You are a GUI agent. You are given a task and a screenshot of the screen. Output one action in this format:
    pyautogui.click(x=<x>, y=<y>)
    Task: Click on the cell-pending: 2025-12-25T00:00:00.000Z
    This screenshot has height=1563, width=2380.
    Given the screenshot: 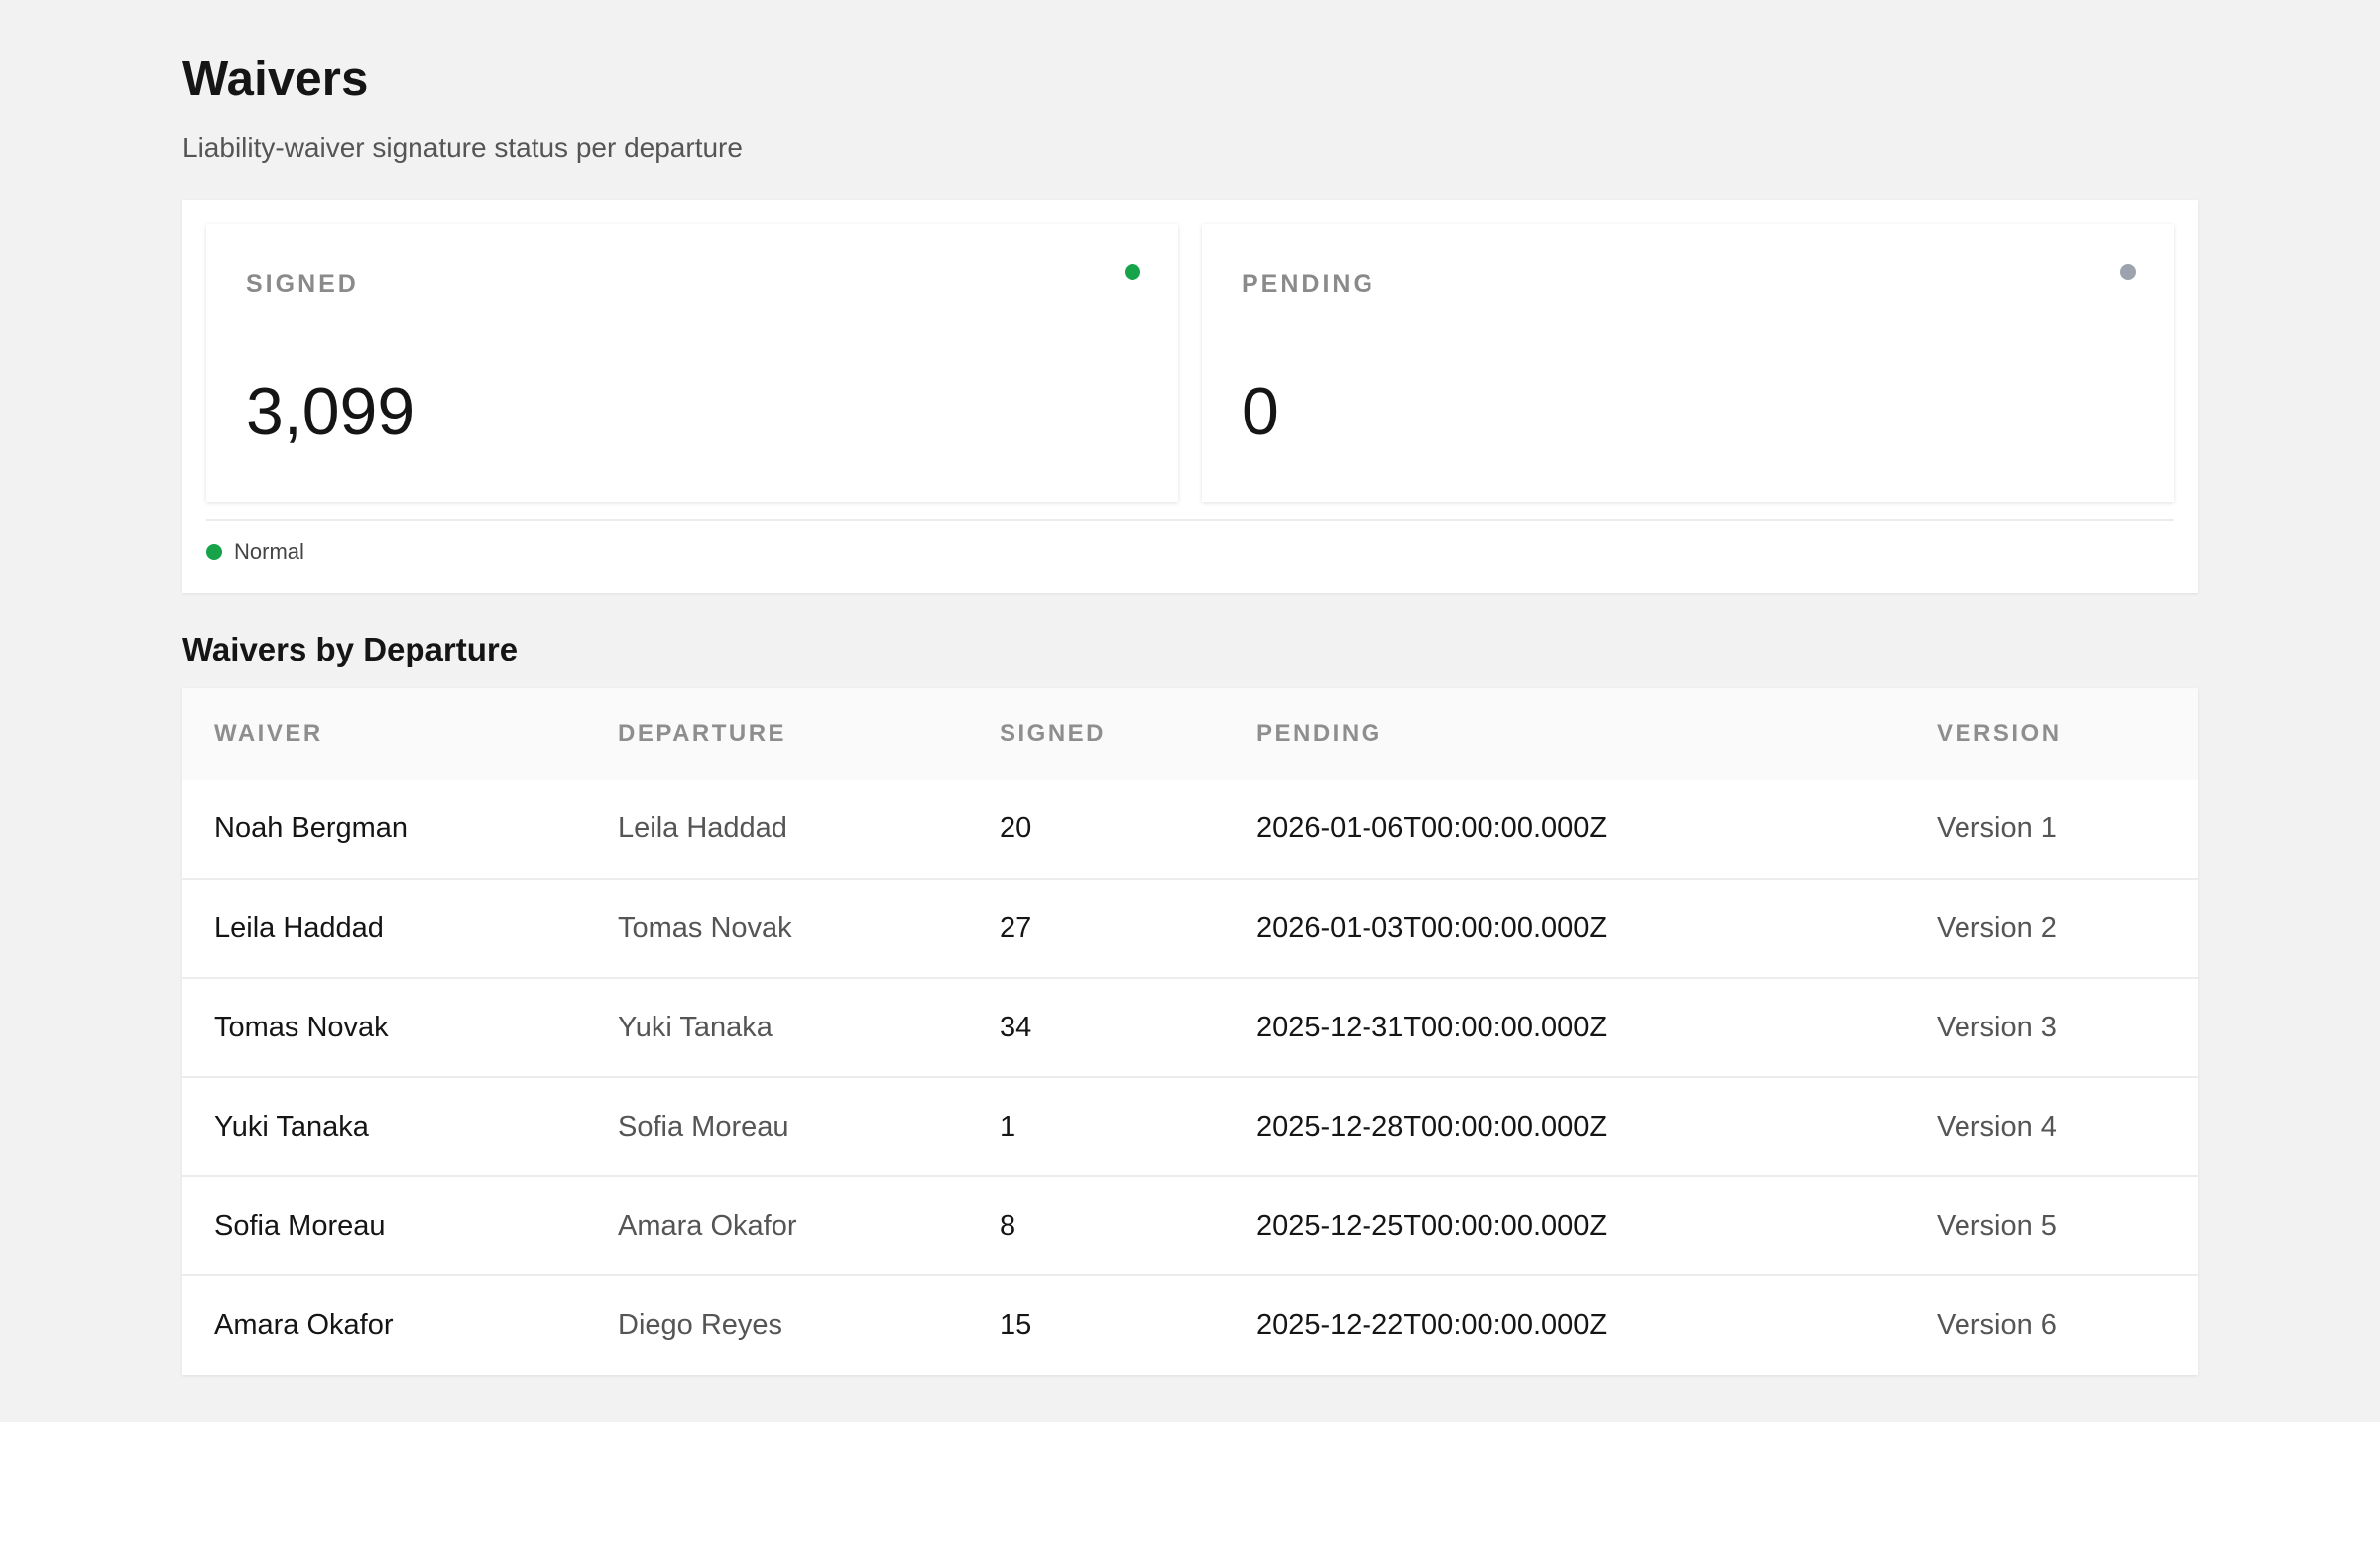 What is the action you would take?
    pyautogui.click(x=1431, y=1225)
    